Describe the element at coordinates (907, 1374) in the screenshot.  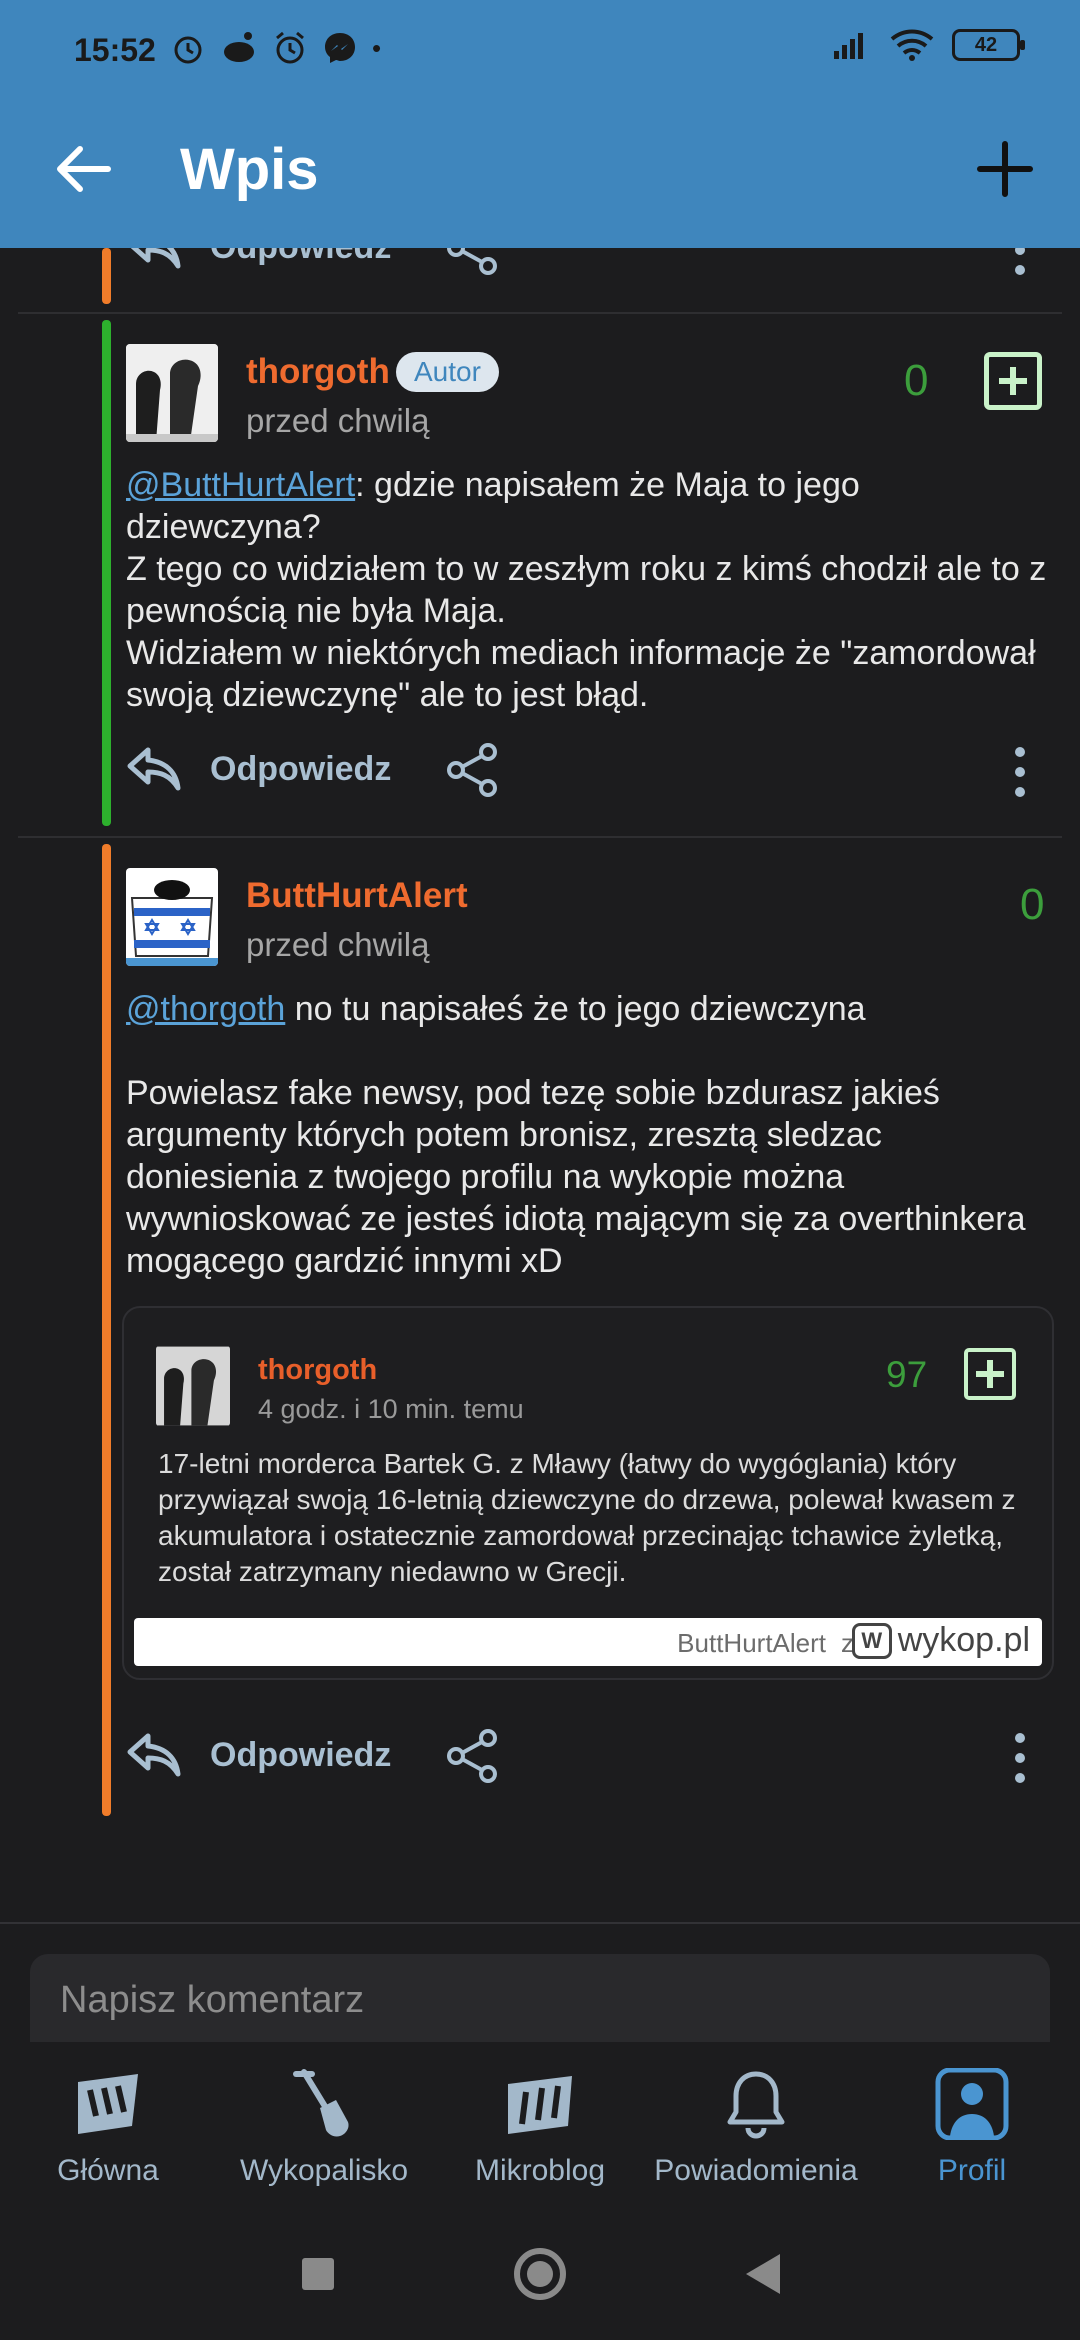
I see `embed-vote-count: 97` at that location.